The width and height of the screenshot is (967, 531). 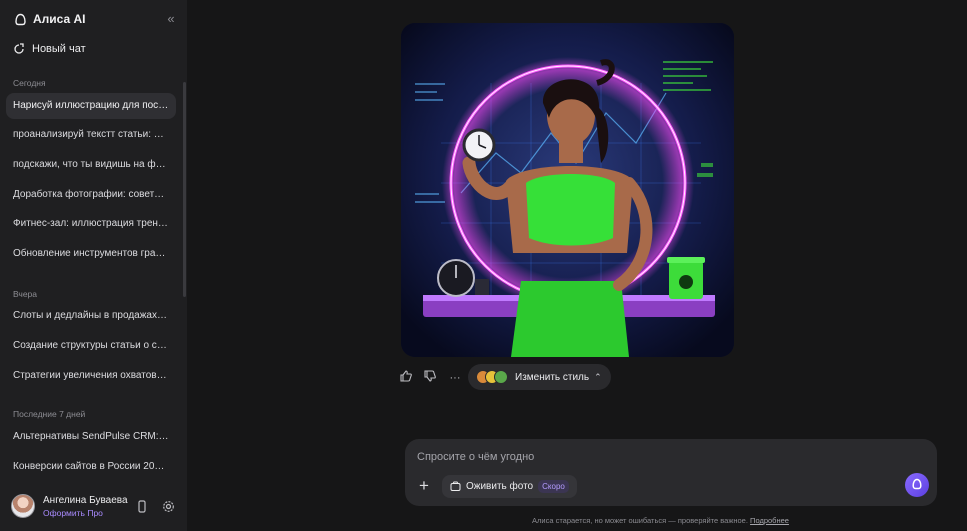 I want to click on alice-send-icon, so click(x=917, y=484).